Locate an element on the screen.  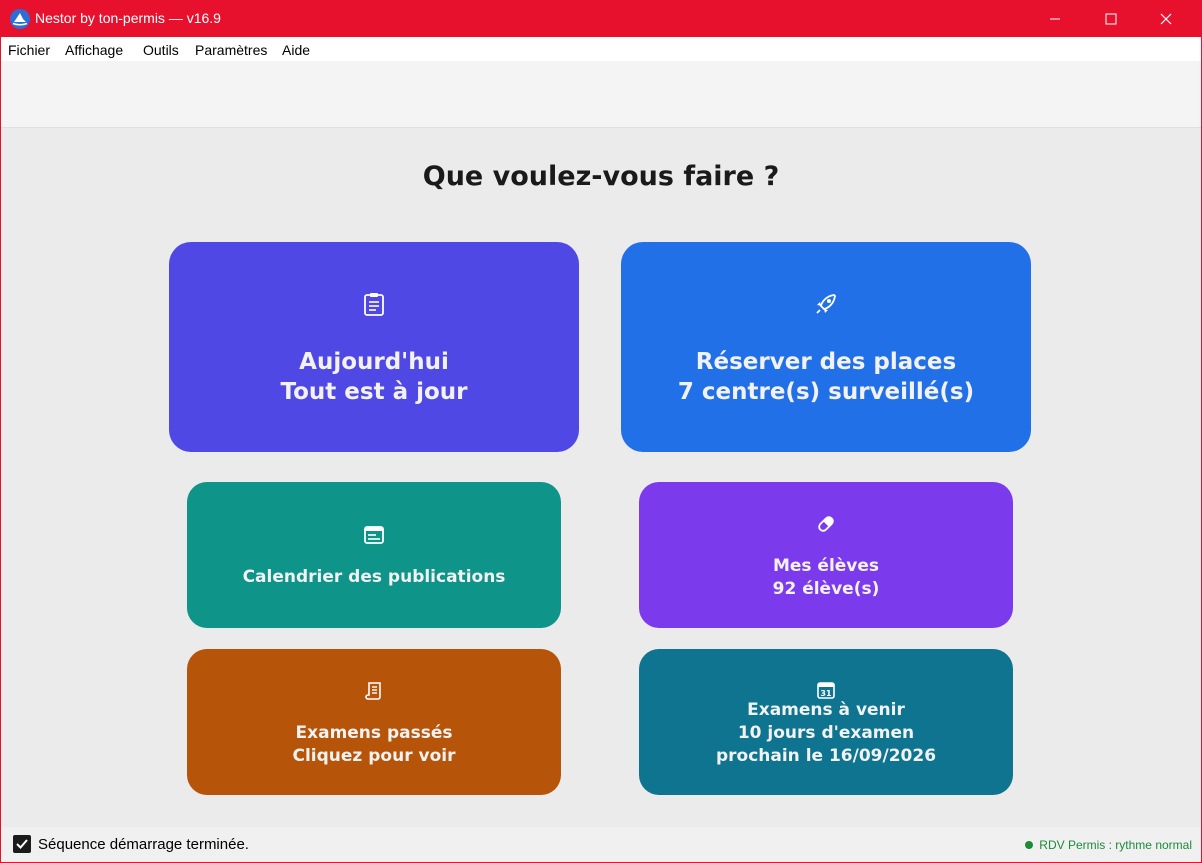
checkmark-icon is located at coordinates (22, 844).